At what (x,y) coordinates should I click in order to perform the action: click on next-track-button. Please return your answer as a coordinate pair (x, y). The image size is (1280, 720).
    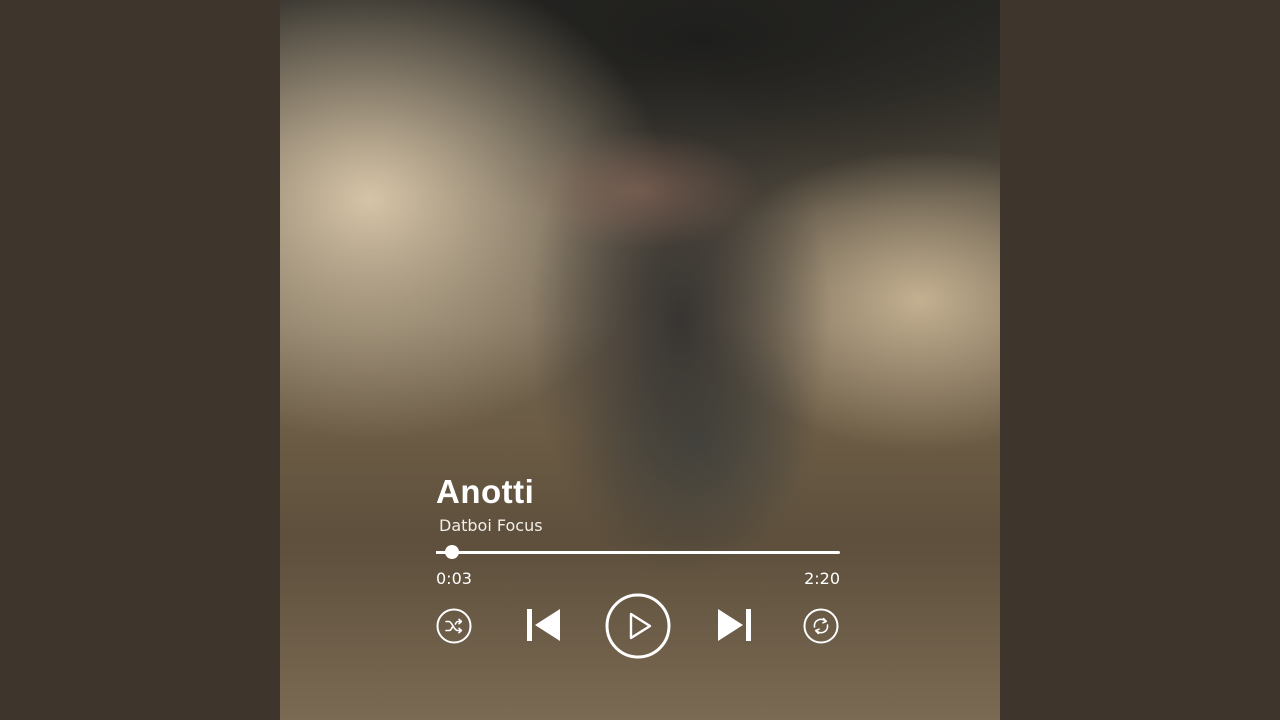
    Looking at the image, I should click on (734, 625).